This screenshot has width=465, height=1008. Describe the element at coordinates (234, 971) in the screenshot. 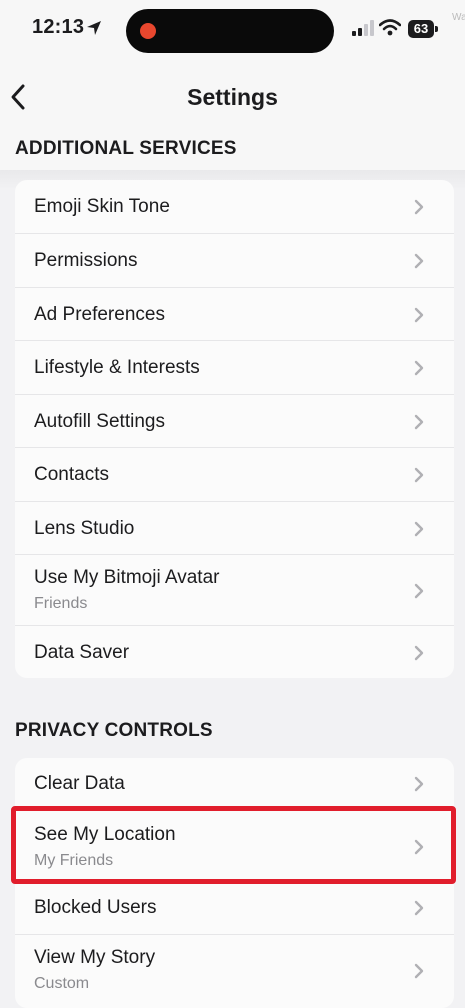

I see `settings-row-view-my-story: View My Story Custom` at that location.